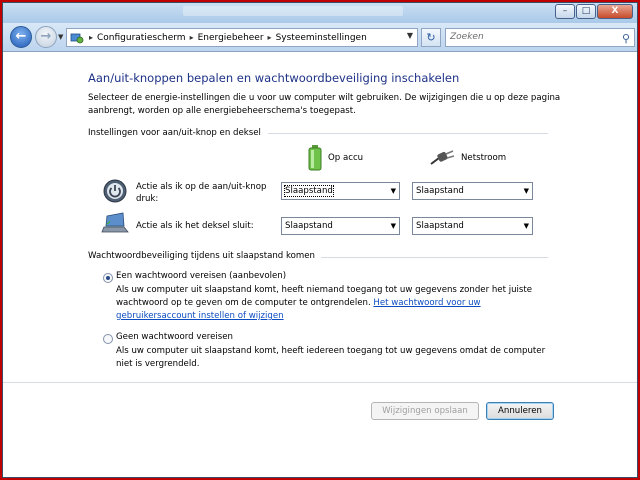 This screenshot has width=640, height=480. I want to click on search-icon: ⚲, so click(626, 38).